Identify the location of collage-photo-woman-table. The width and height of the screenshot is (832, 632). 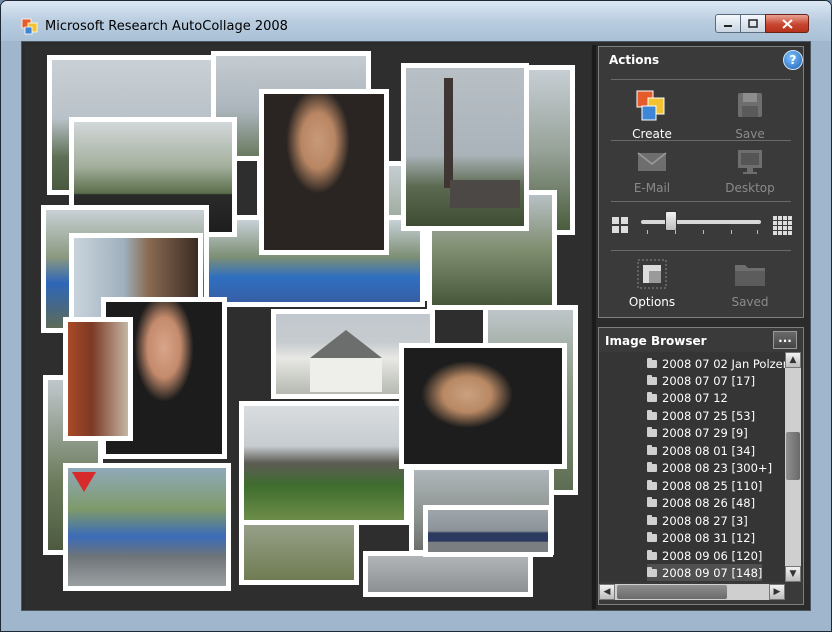
(324, 172).